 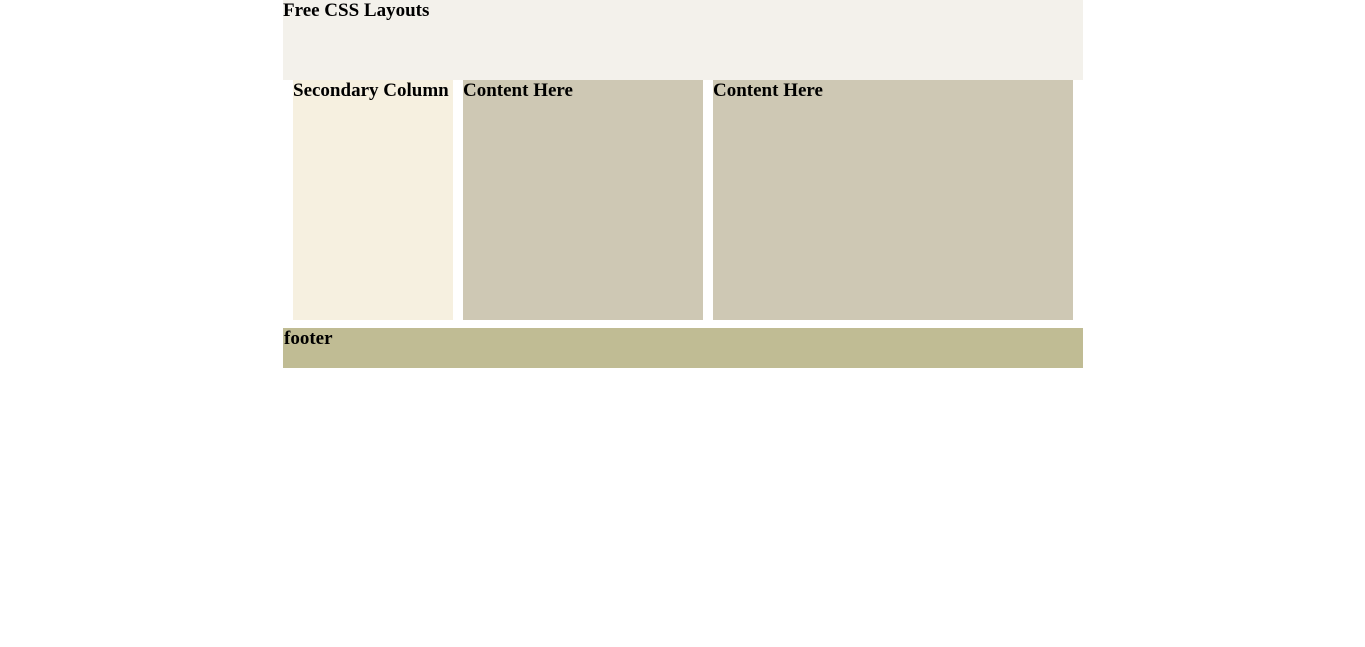 What do you see at coordinates (893, 200) in the screenshot?
I see `content-column-2: Content Here` at bounding box center [893, 200].